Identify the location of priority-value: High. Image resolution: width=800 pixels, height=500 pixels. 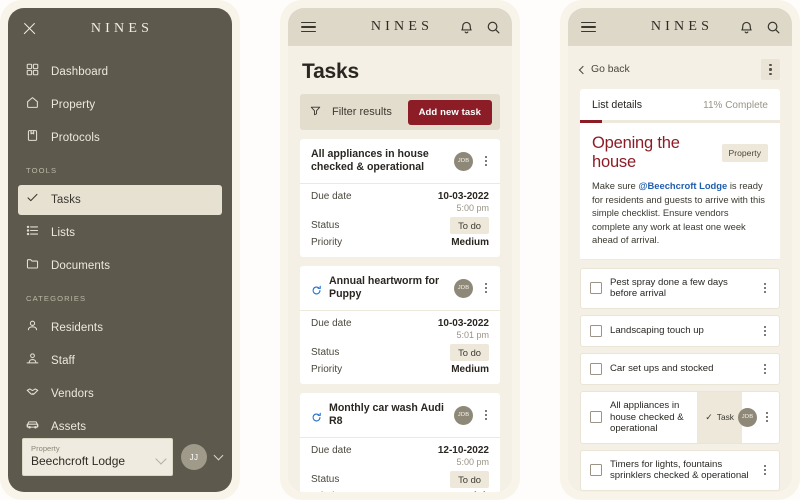
(478, 491).